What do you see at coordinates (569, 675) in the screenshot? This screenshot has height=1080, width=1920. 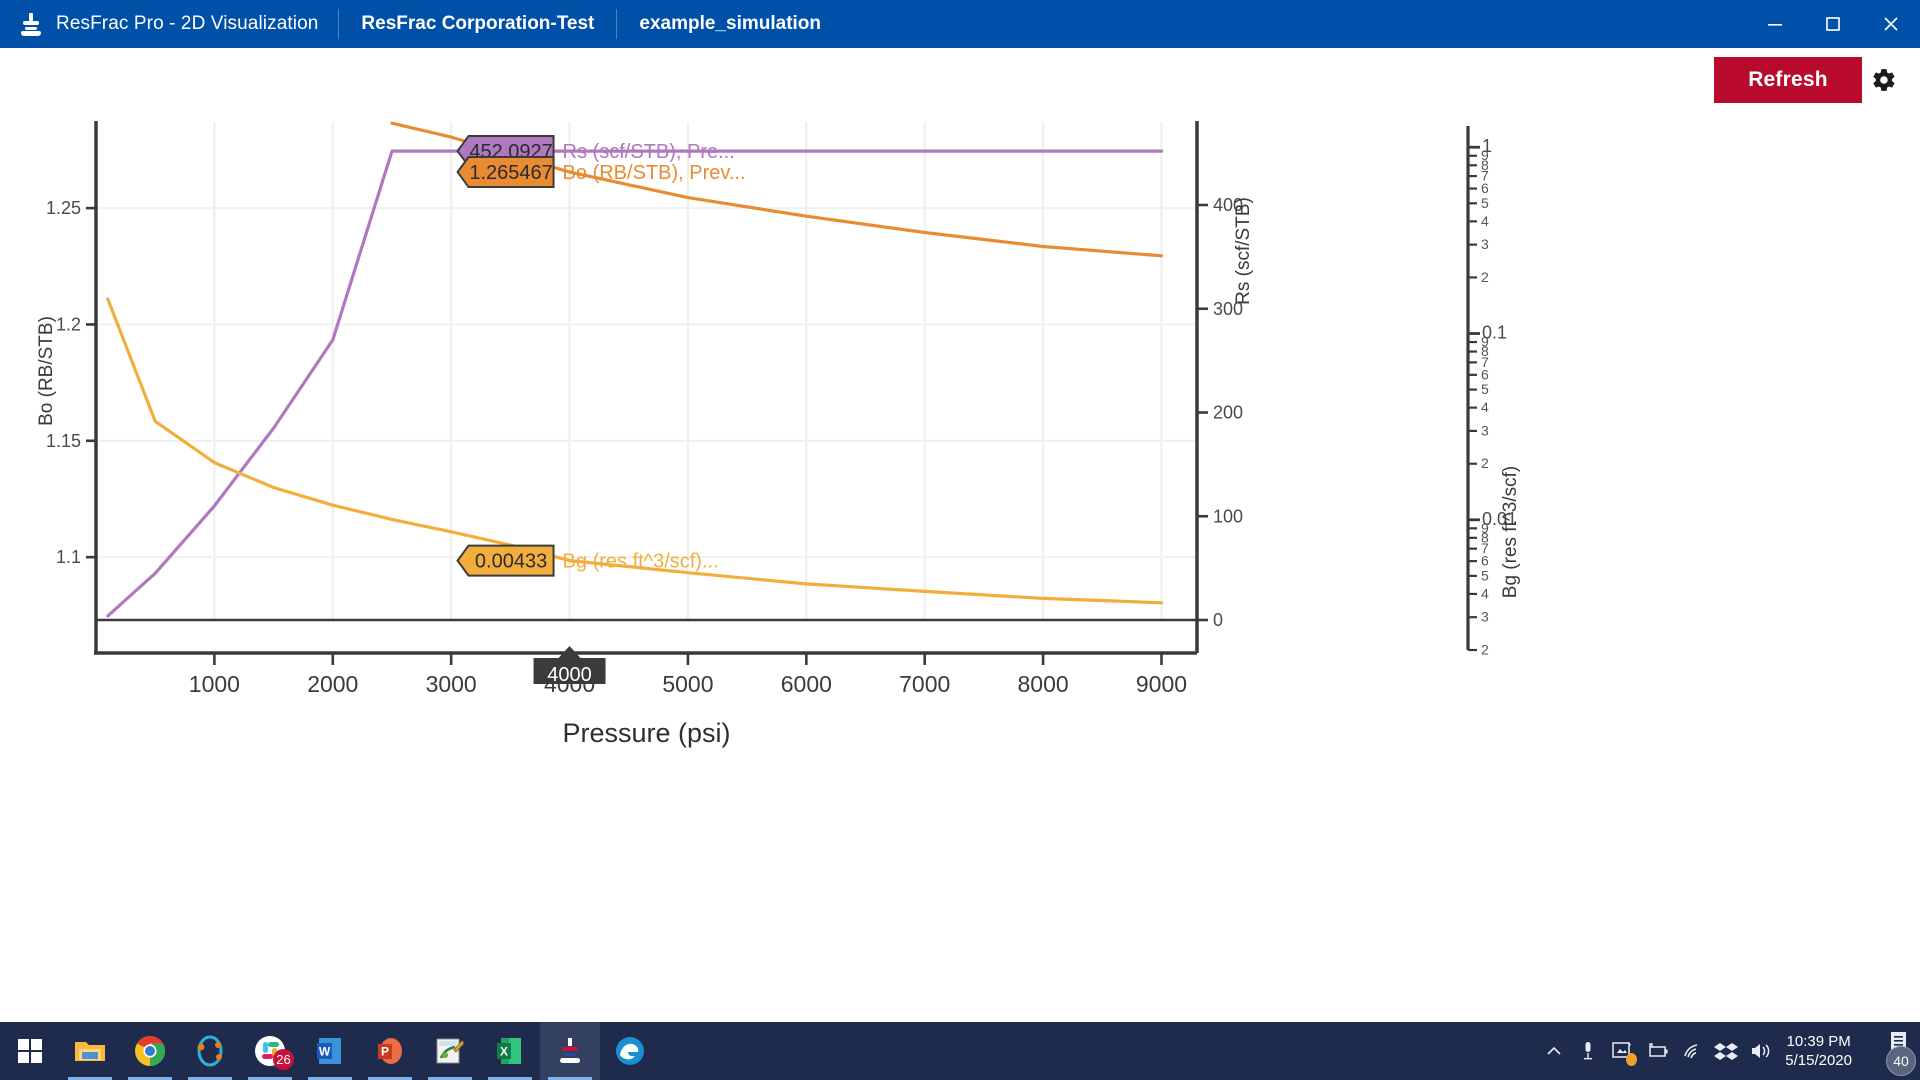 I see `x-cursor-marker-label: 4000` at bounding box center [569, 675].